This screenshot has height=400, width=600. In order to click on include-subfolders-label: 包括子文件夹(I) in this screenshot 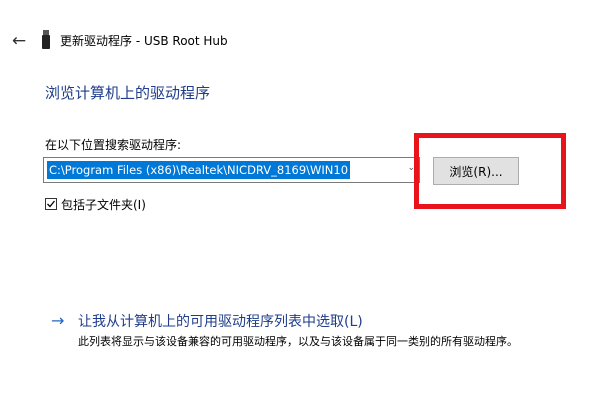, I will do `click(103, 204)`.